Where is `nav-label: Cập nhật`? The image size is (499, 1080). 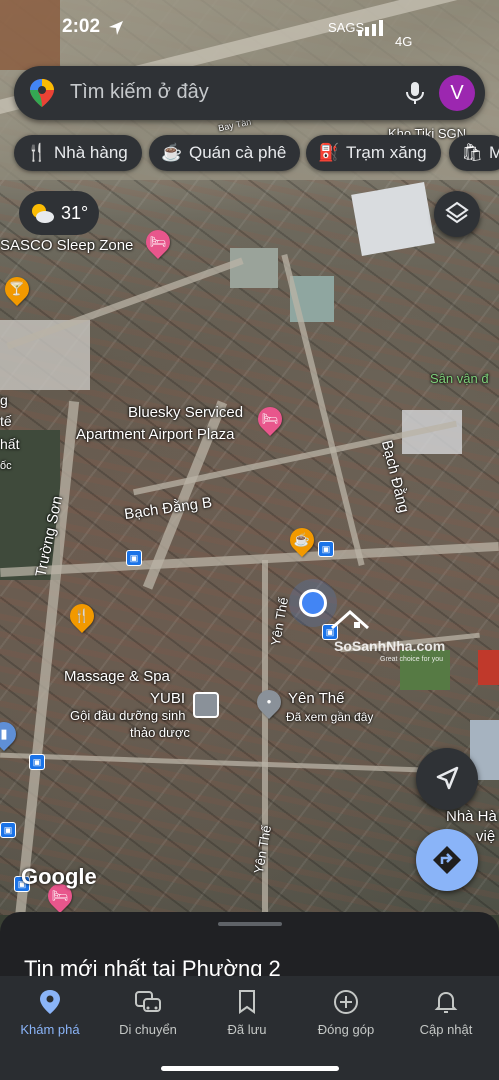
nav-label: Cập nhật is located at coordinates (446, 1029).